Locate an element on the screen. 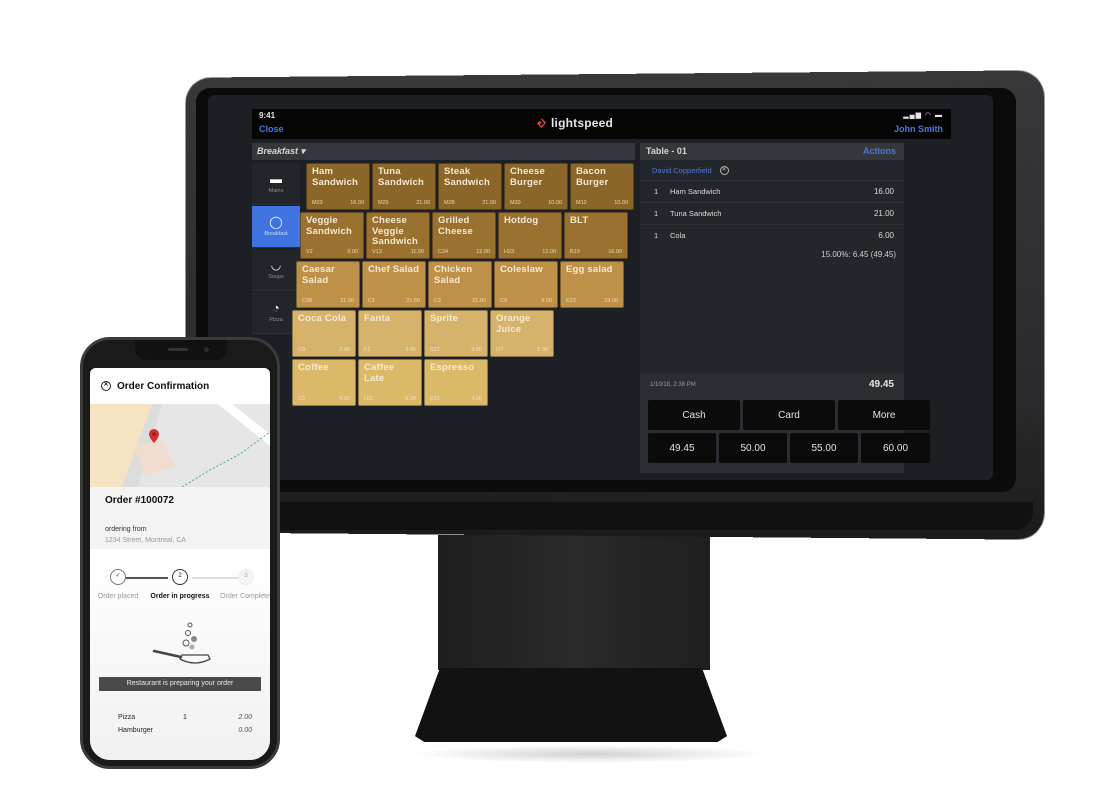  product-tile: Cheese Veggie Sandwich V13 11.00 is located at coordinates (398, 235).